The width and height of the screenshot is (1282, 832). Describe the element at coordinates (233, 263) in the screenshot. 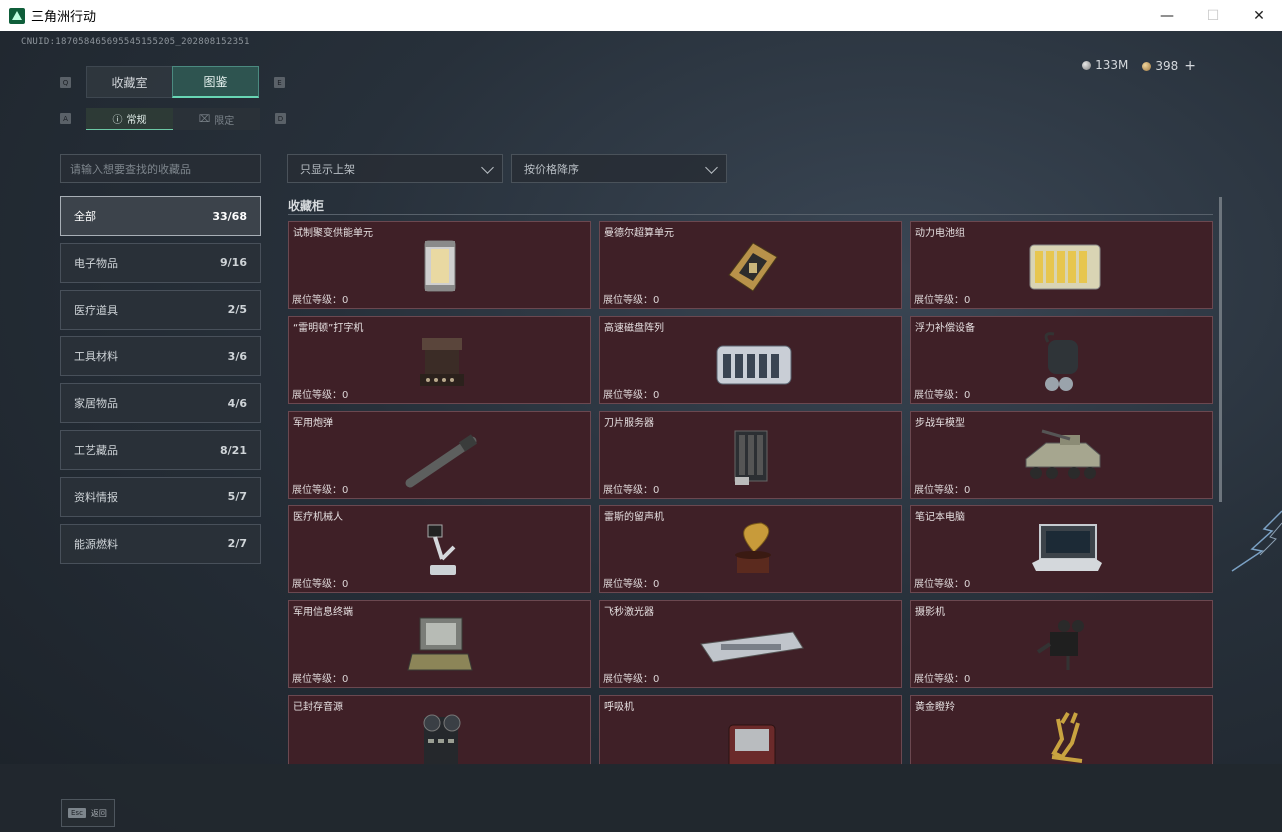

I see `category-count: 9/16` at that location.